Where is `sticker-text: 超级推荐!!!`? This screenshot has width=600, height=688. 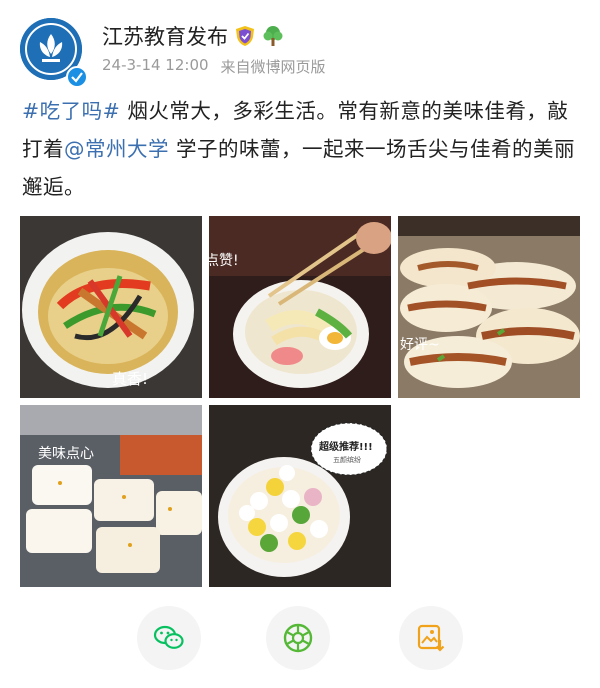 sticker-text: 超级推荐!!! is located at coordinates (346, 447).